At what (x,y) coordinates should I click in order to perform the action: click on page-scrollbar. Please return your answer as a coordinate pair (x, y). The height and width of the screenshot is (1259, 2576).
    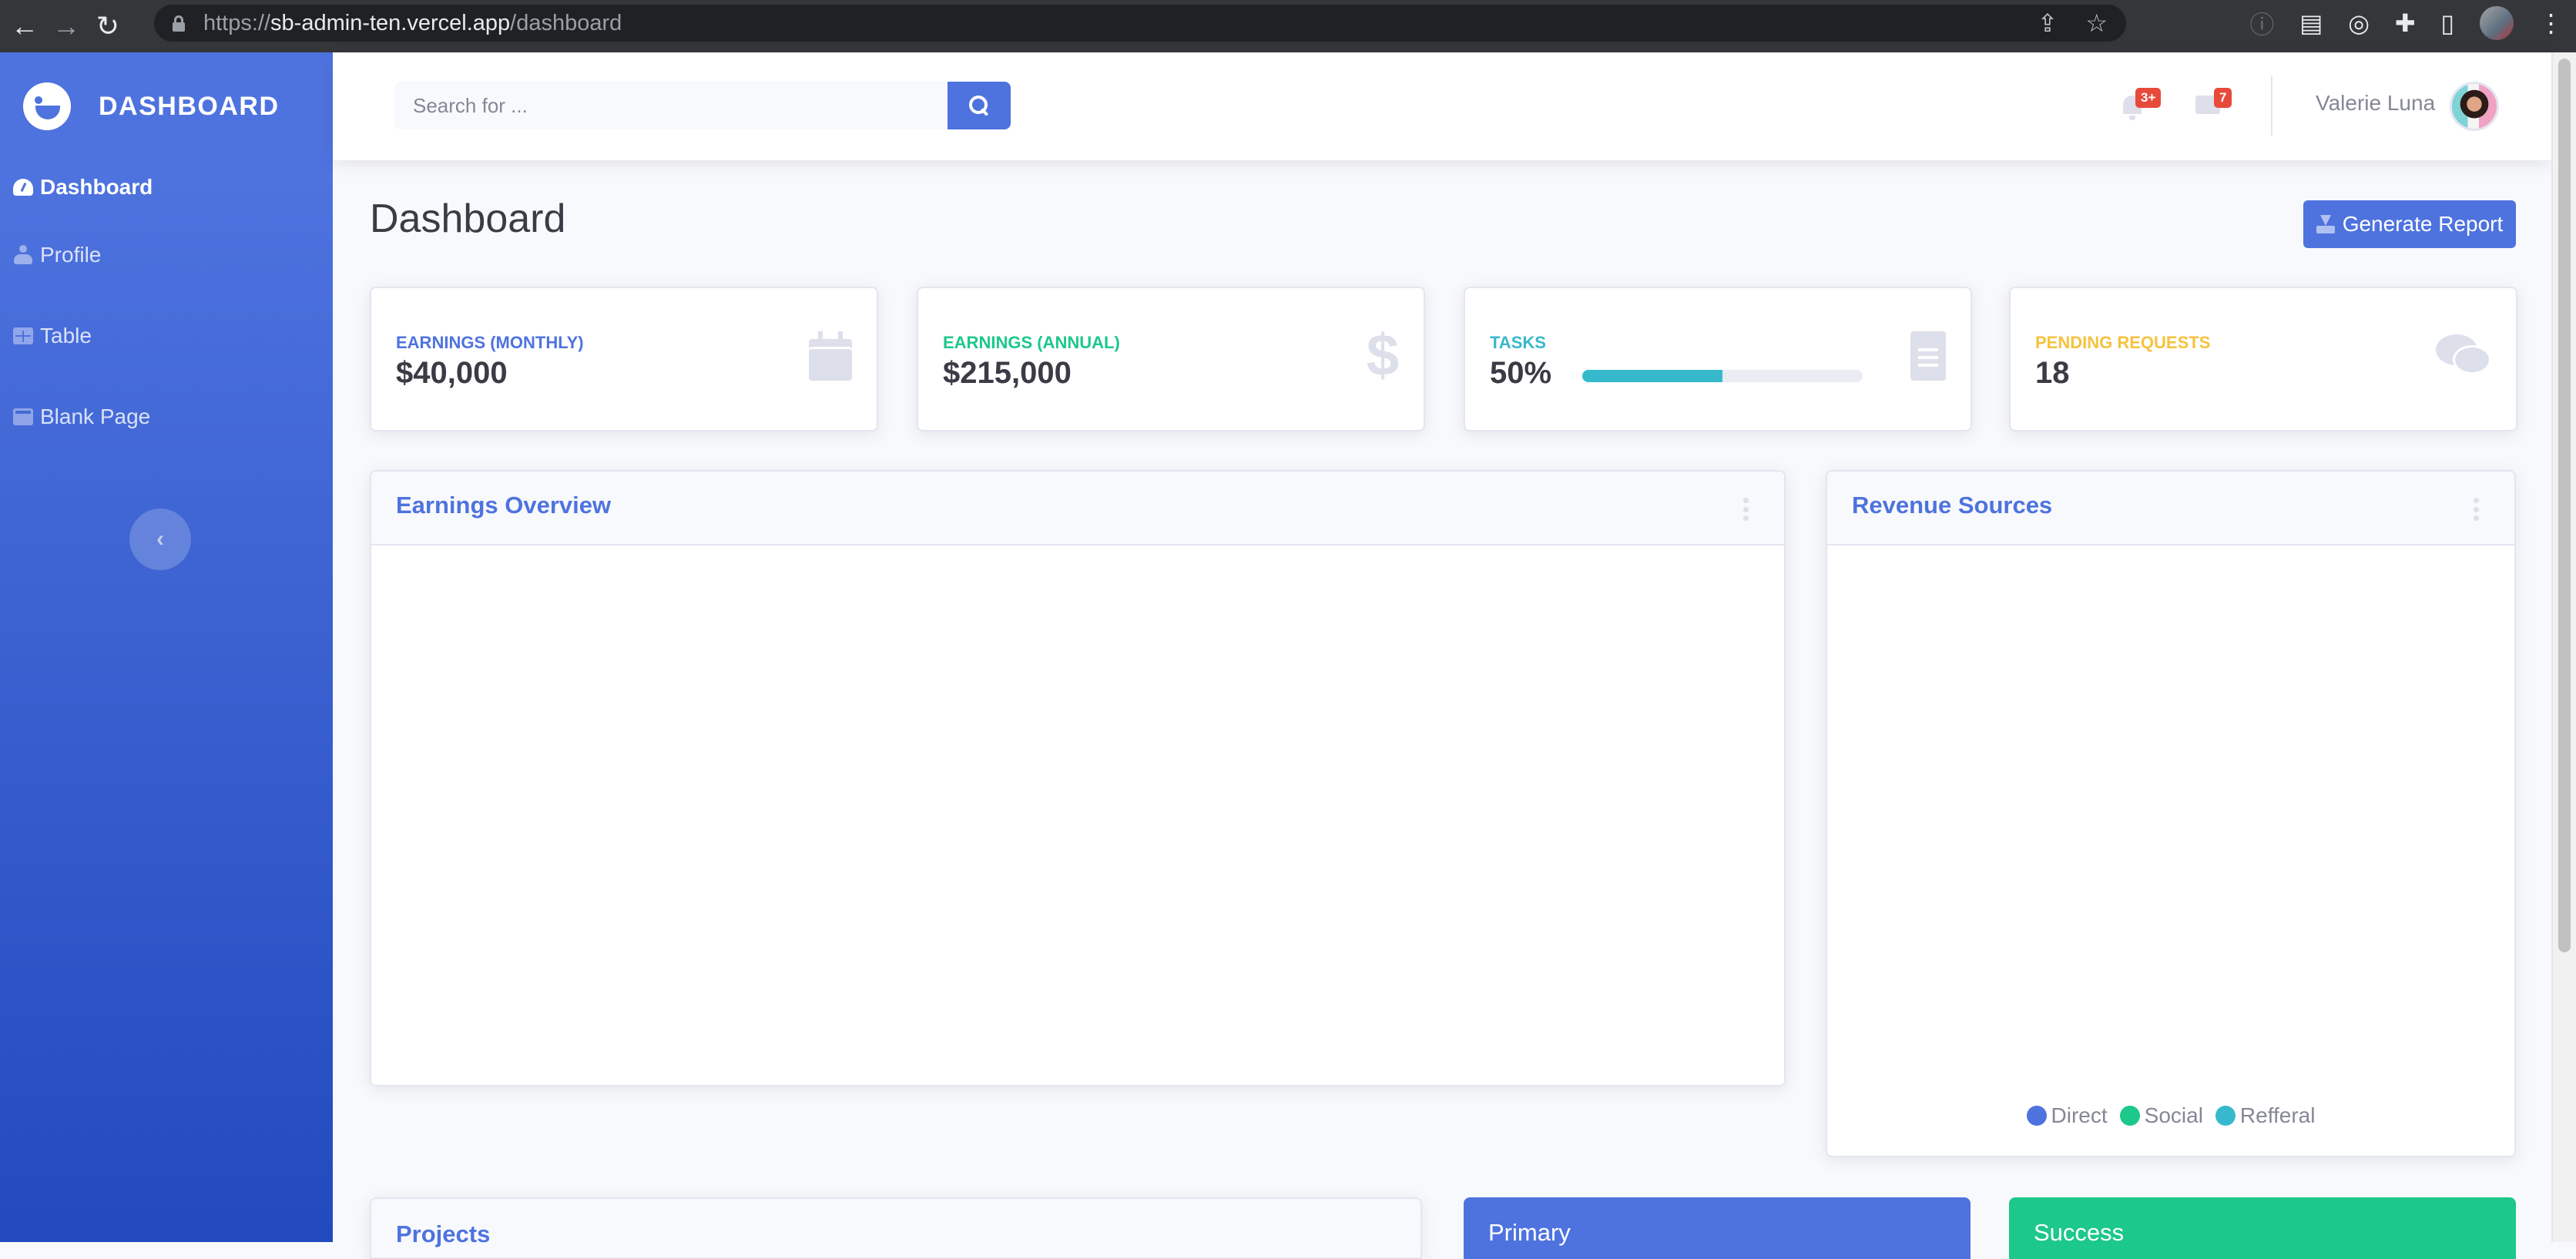
    Looking at the image, I should click on (2563, 647).